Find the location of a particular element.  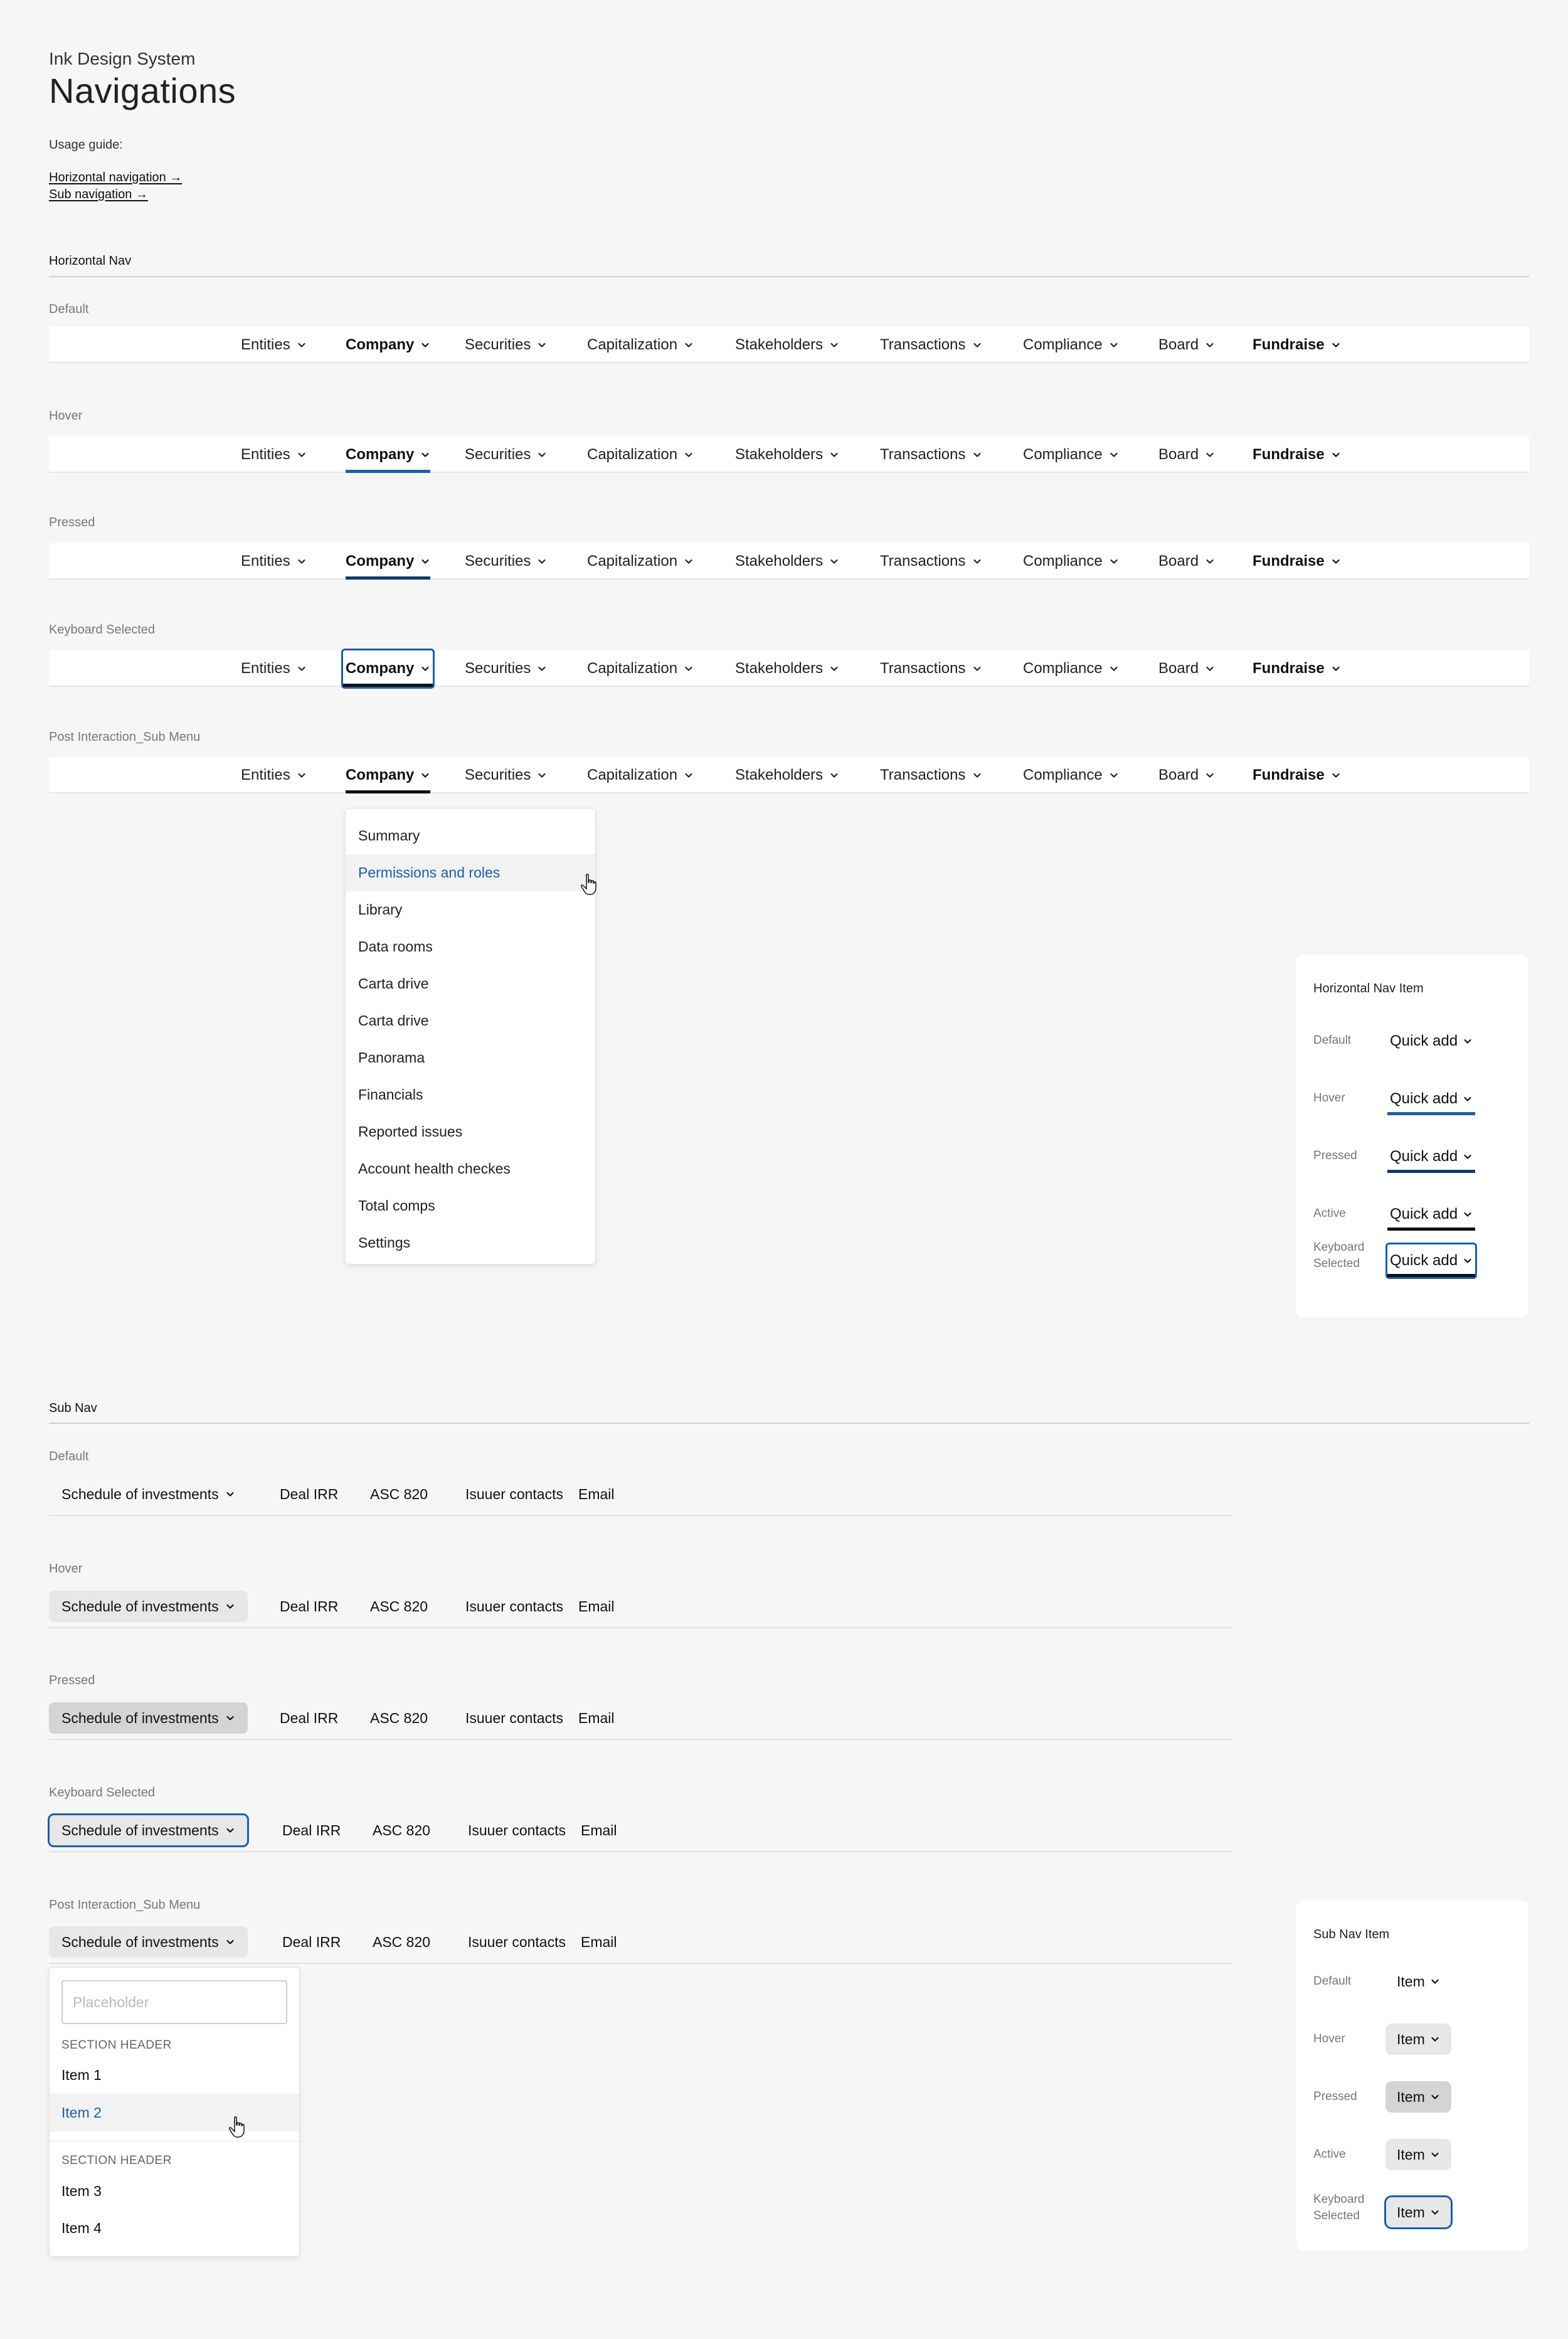

menu-item-summary: Summary is located at coordinates (470, 835).